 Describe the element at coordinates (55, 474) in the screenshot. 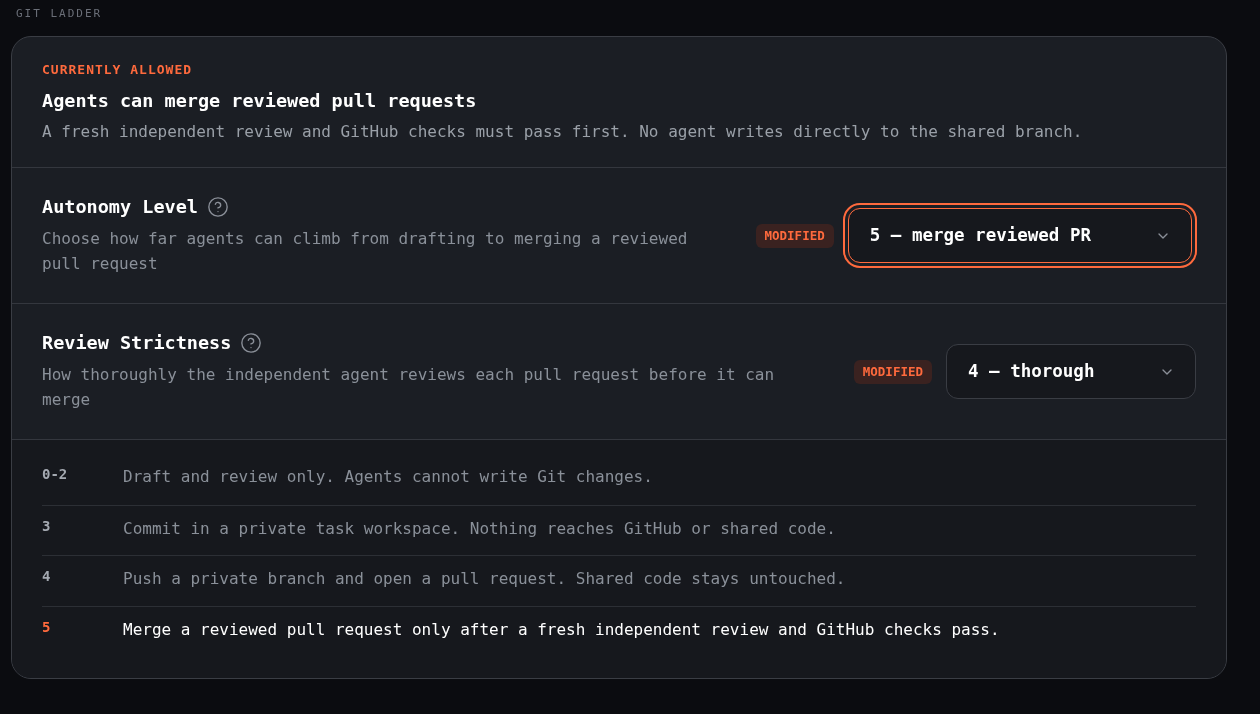

I see `level-number: 0-2` at that location.